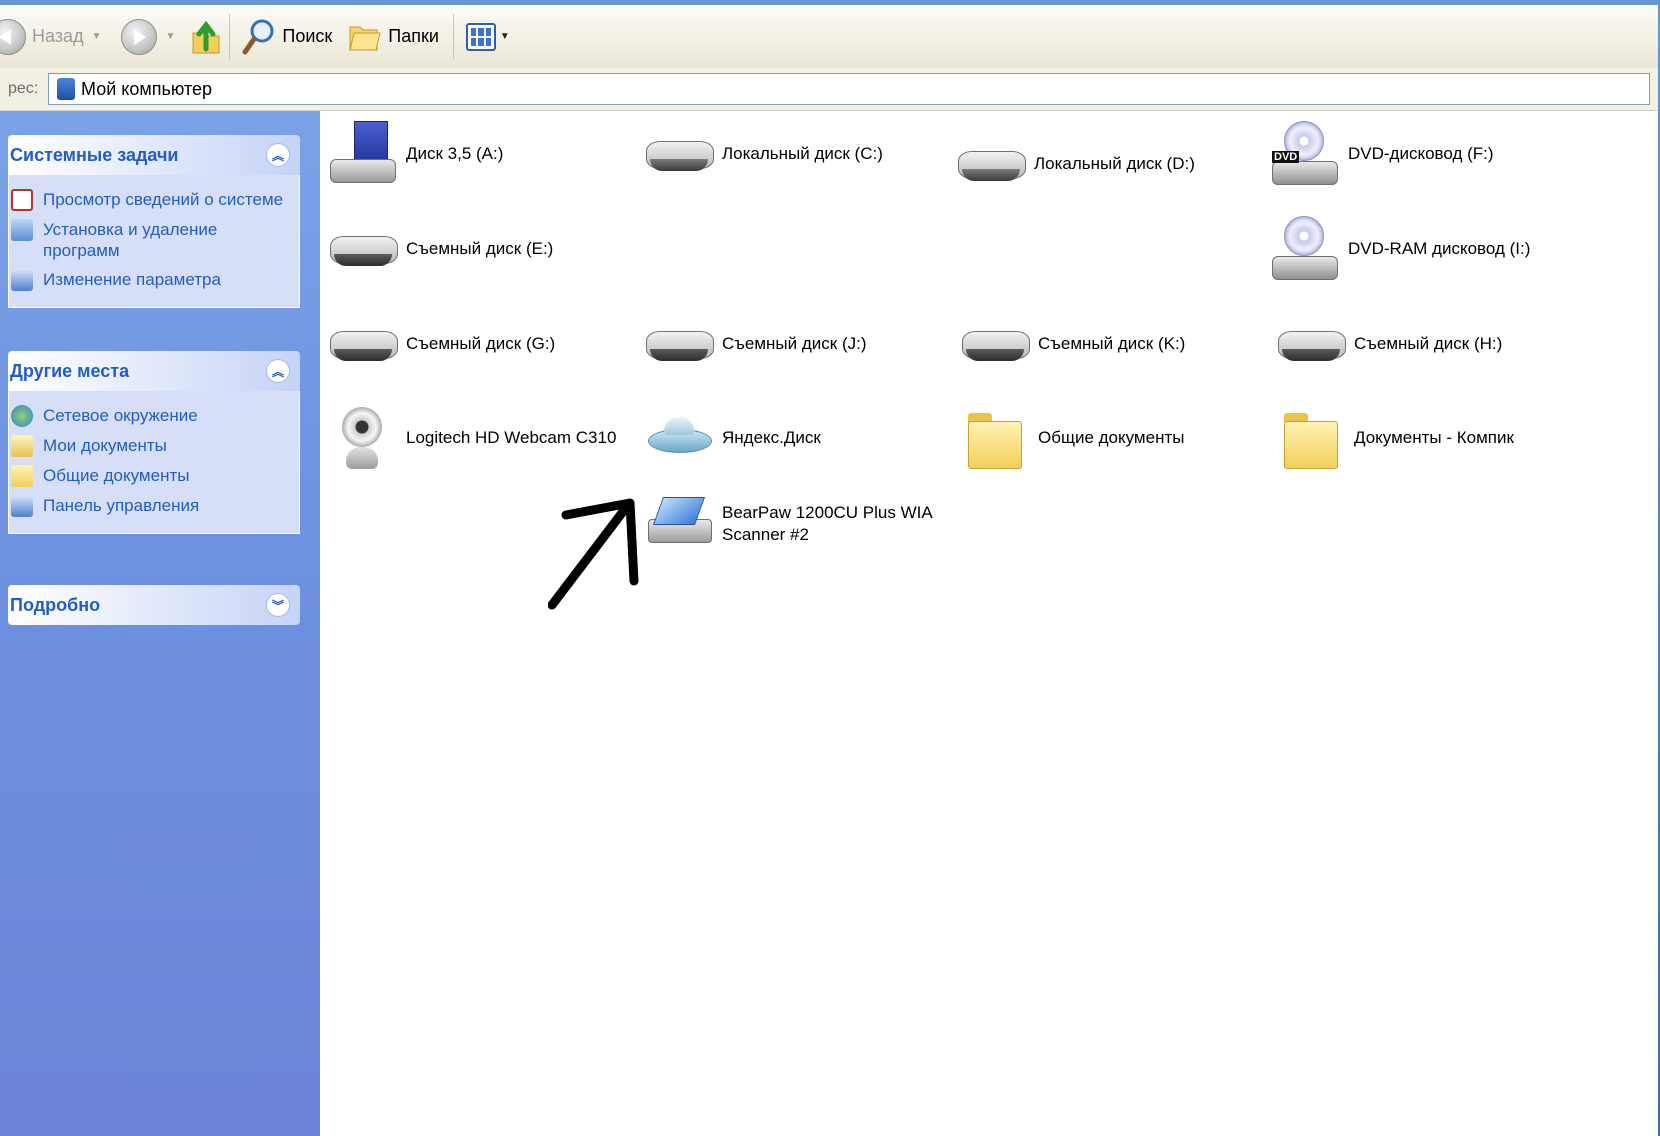  What do you see at coordinates (1305, 154) in the screenshot?
I see `dvd-drive-icon: DVD` at bounding box center [1305, 154].